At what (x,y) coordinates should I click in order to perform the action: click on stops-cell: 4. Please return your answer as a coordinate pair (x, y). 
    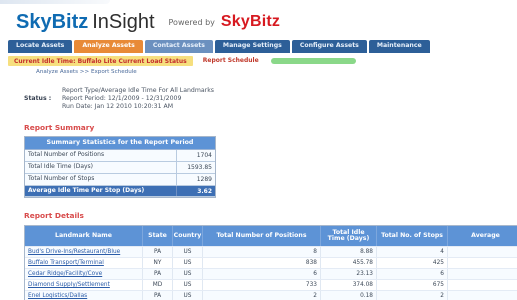
    Looking at the image, I should click on (412, 252).